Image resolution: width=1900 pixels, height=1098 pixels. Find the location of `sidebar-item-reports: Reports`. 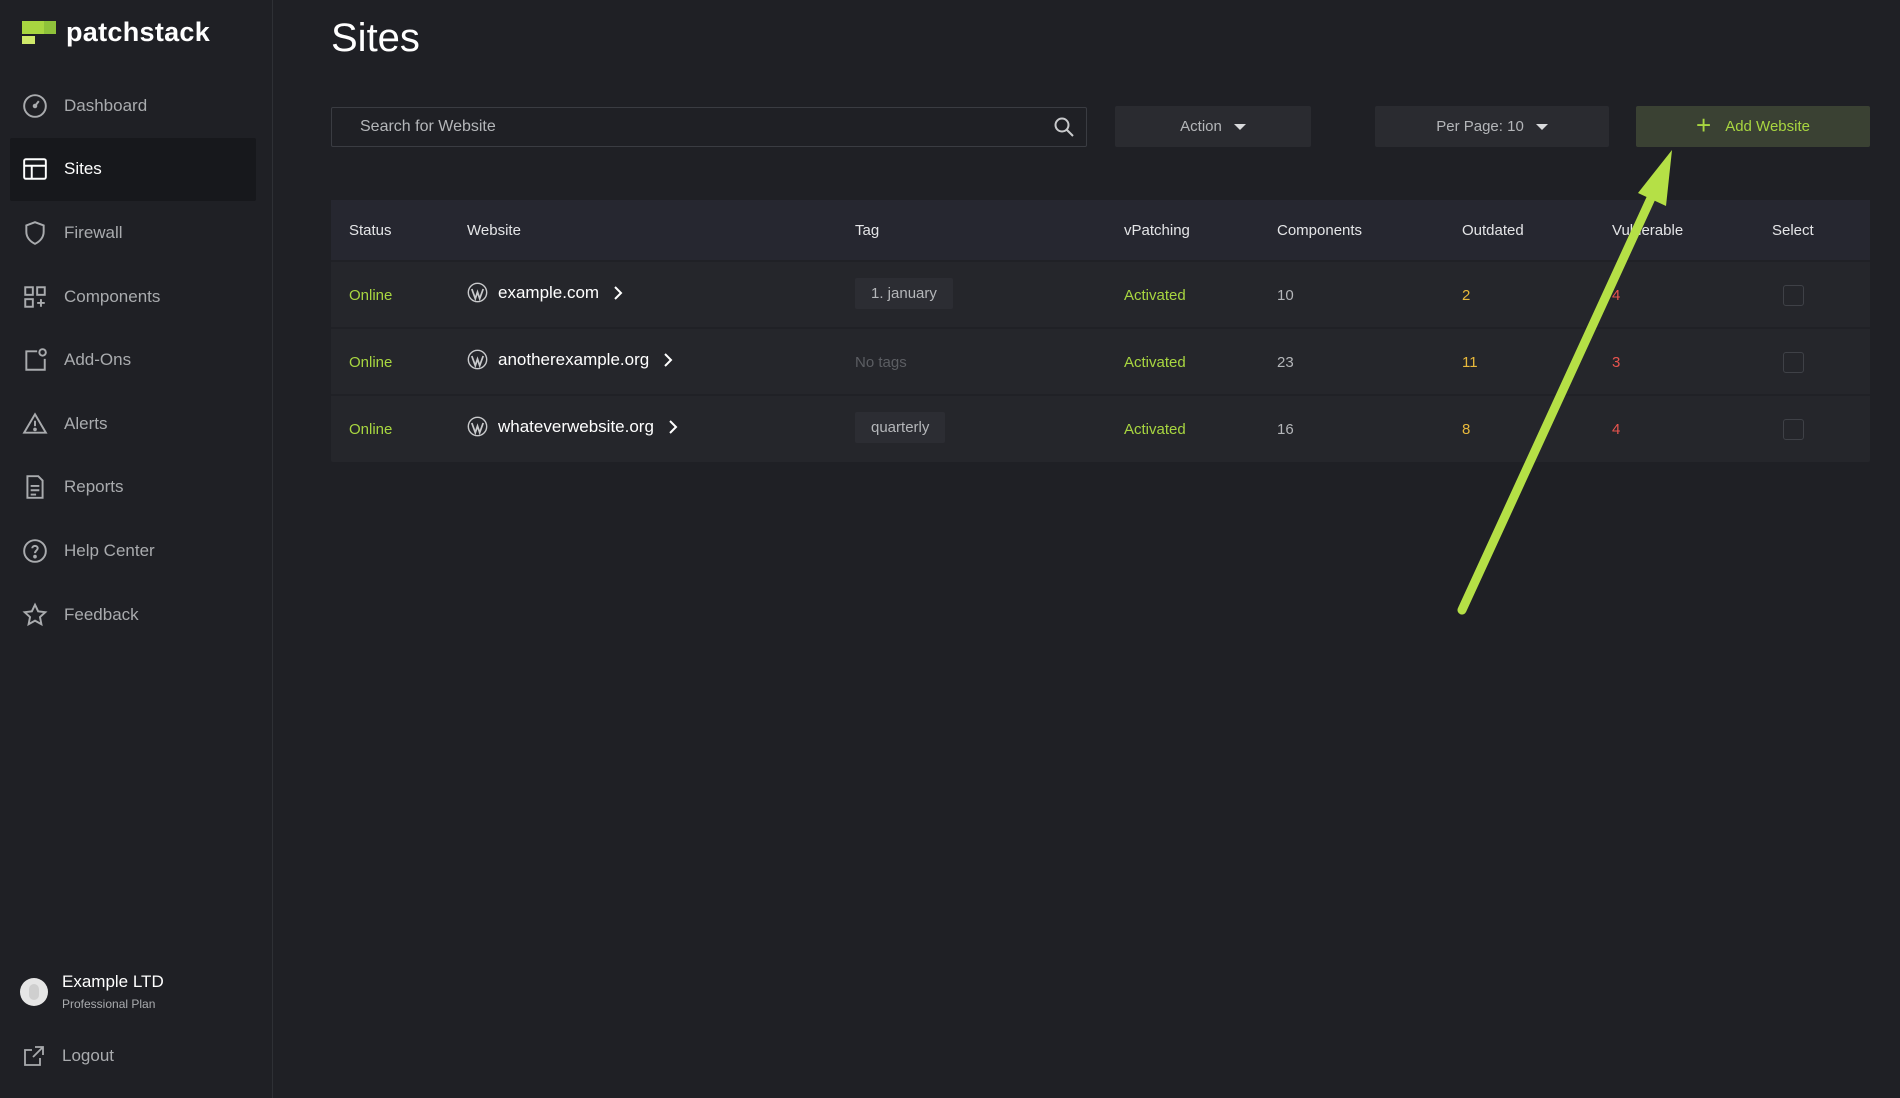

sidebar-item-reports: Reports is located at coordinates (133, 488).